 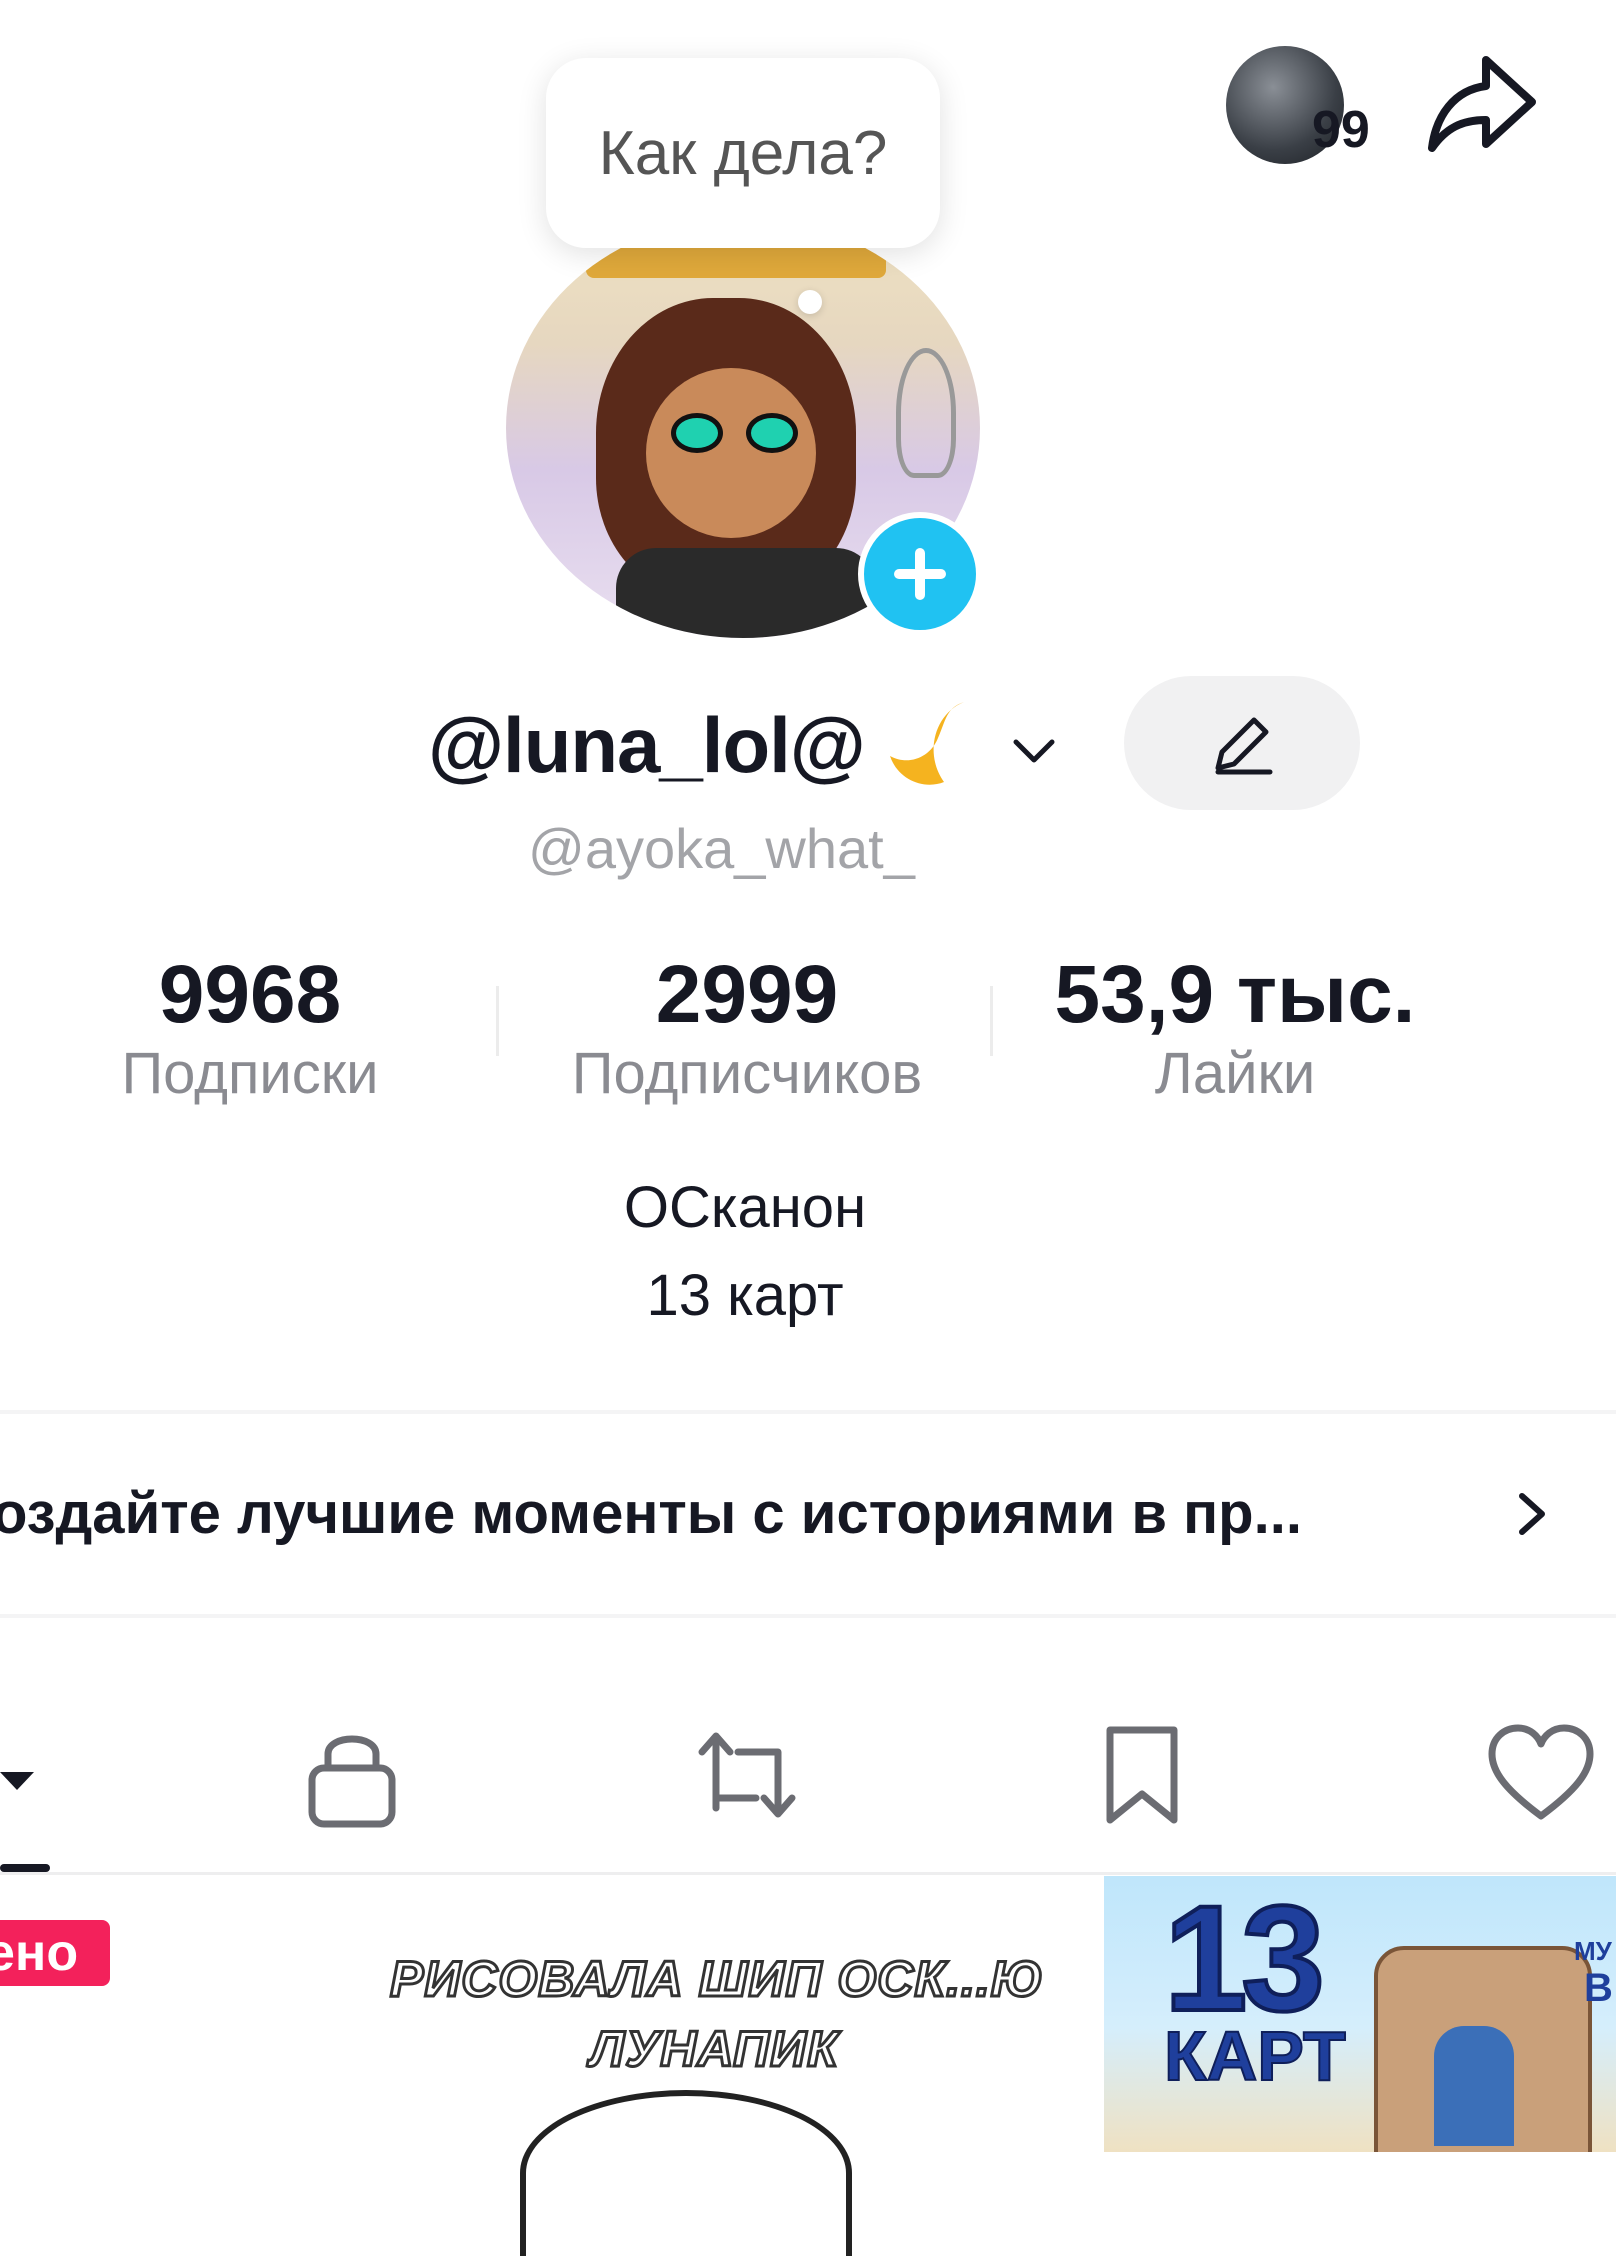 I want to click on add-avatar-button, so click(x=920, y=574).